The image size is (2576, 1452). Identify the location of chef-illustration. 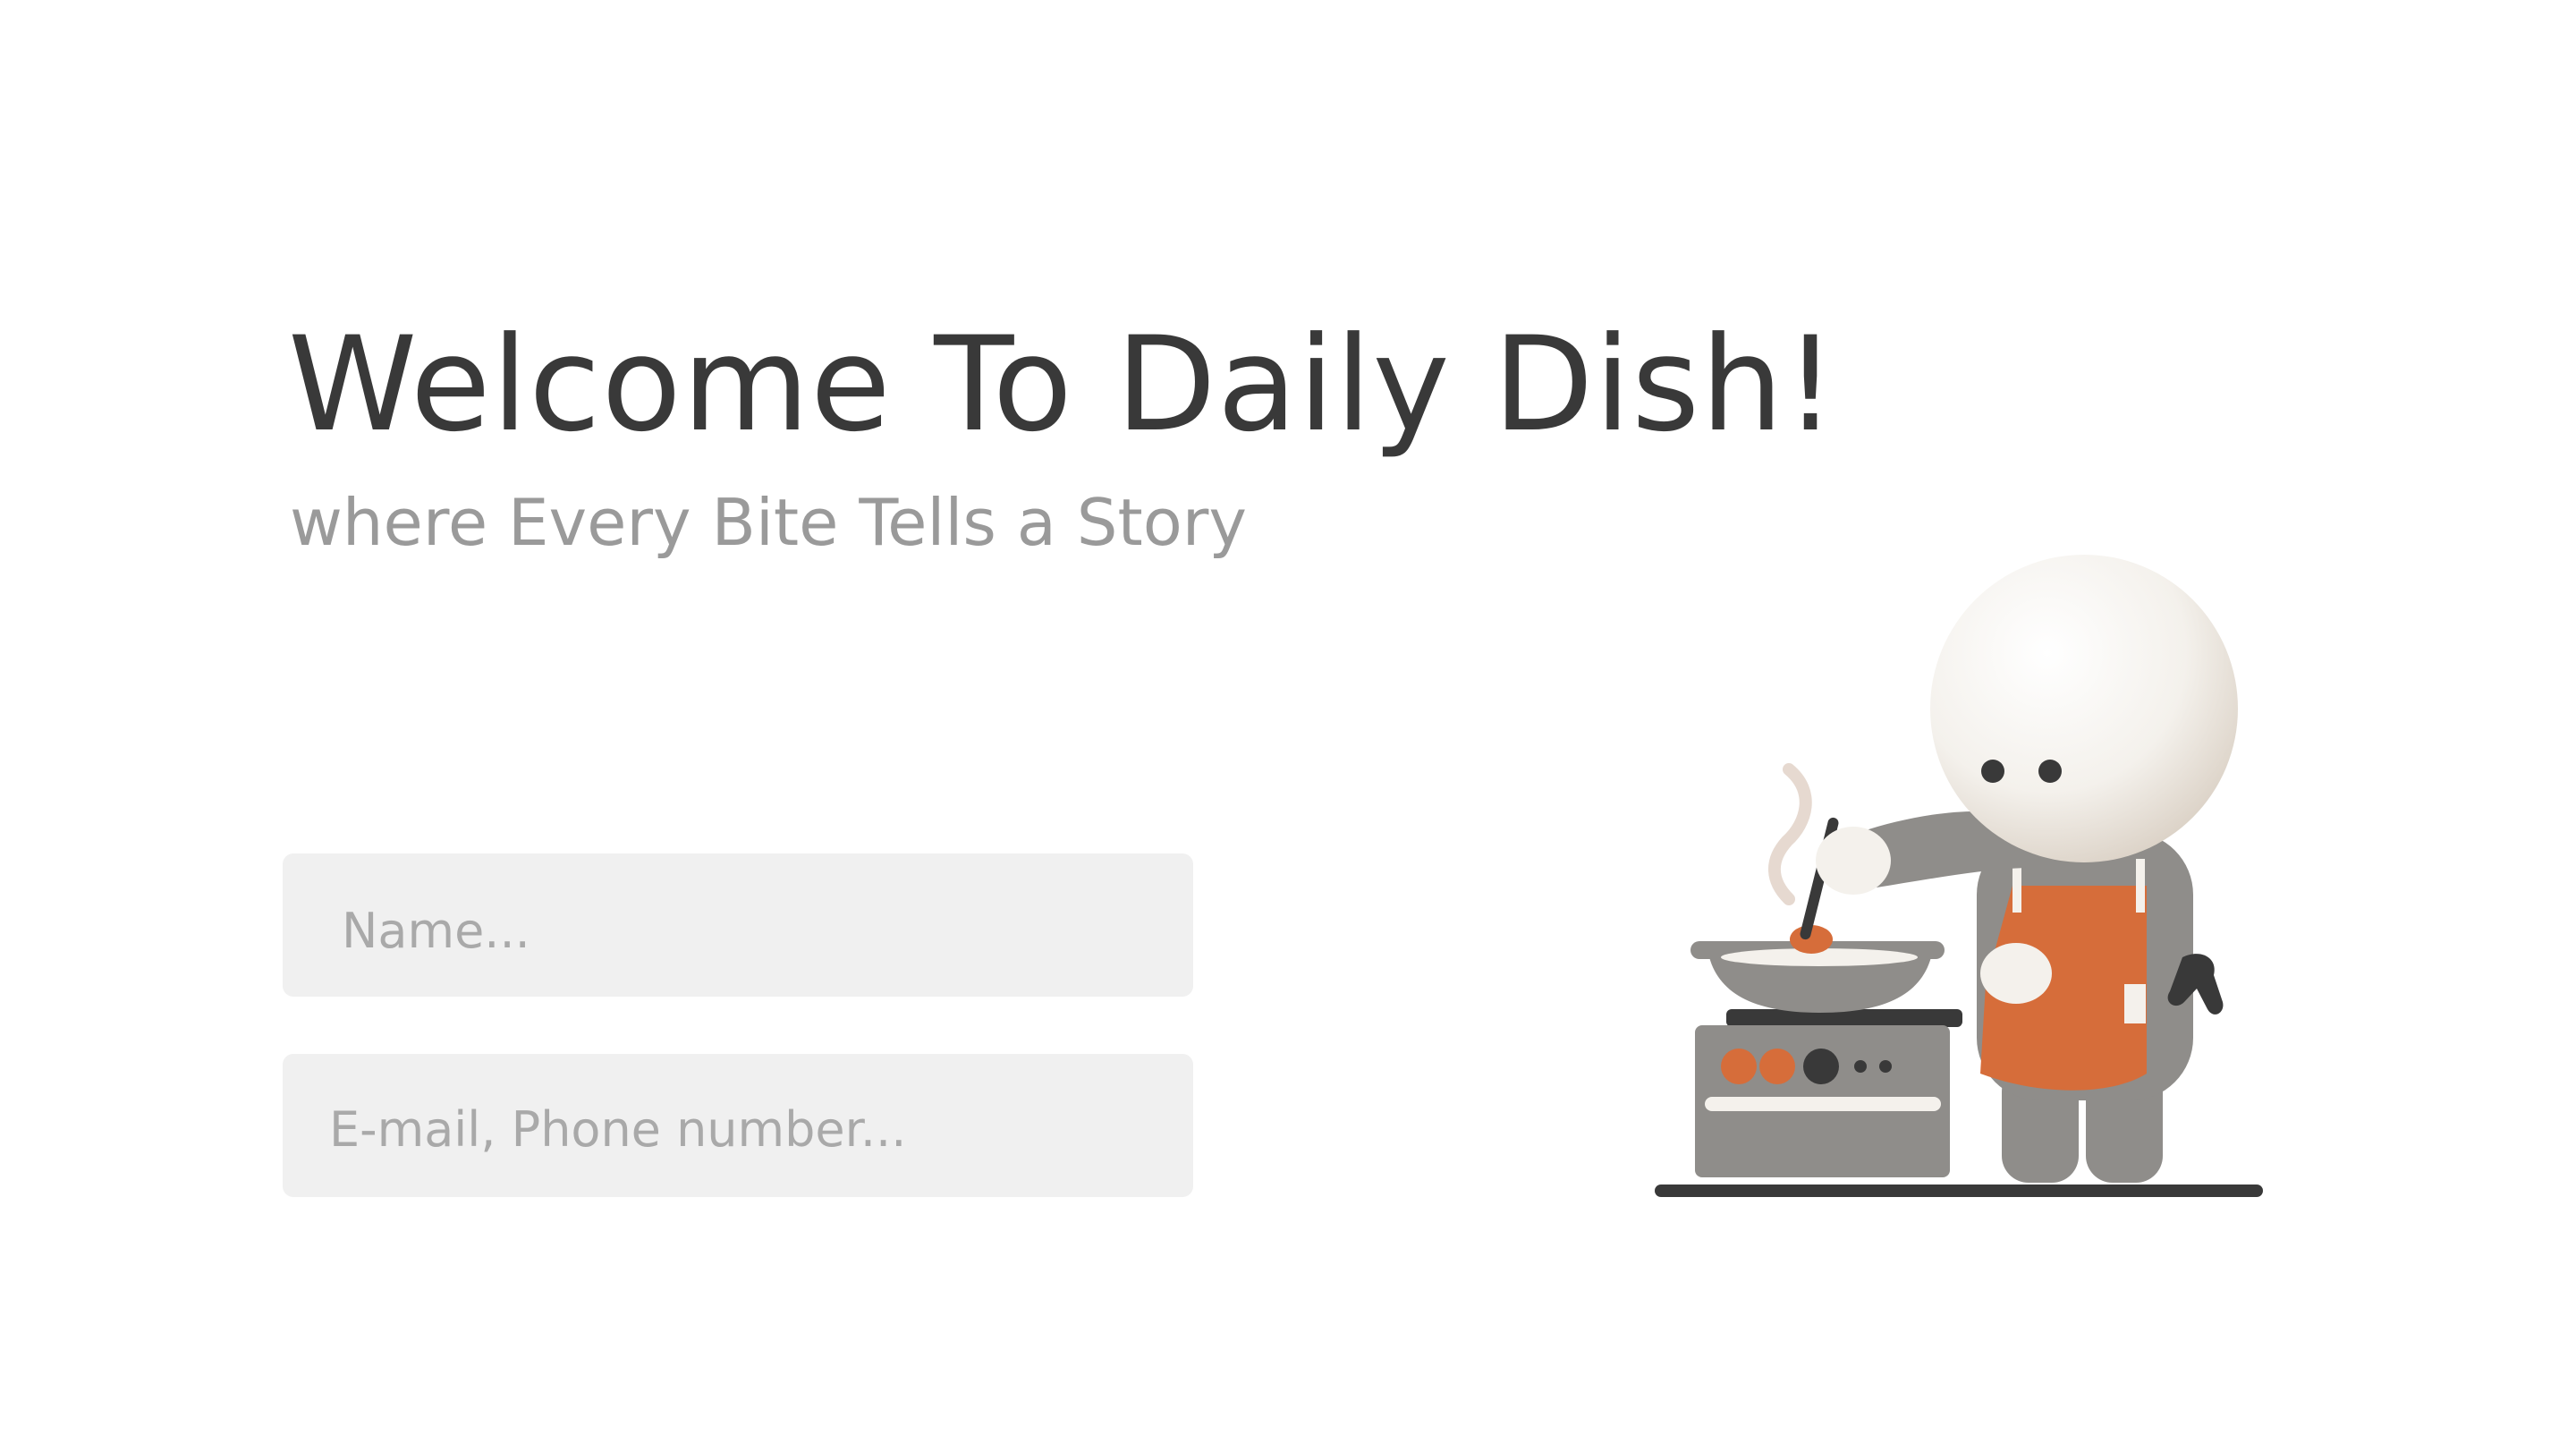
(1959, 876).